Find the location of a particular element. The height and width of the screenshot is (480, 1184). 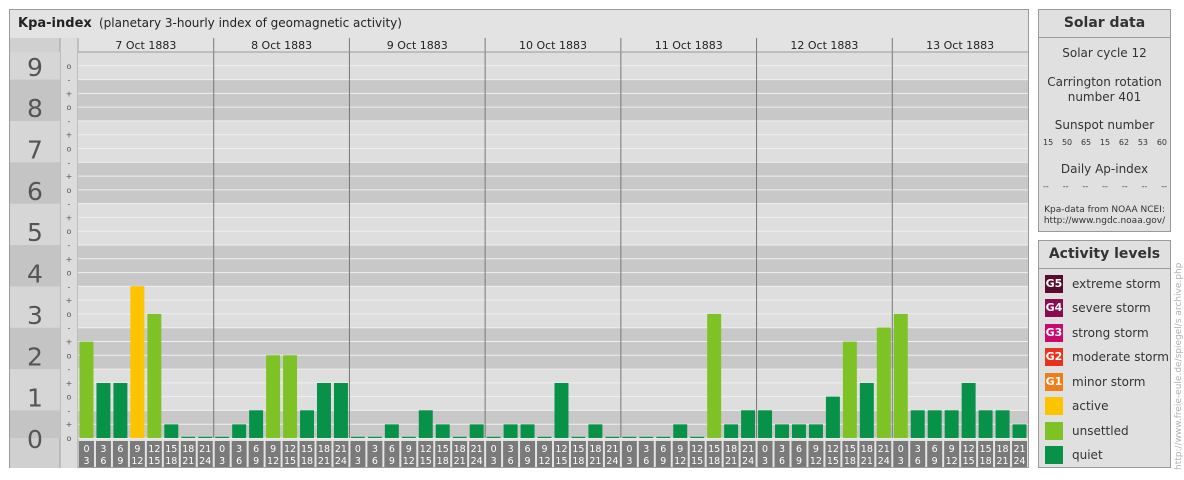

slot-label-end: 12 is located at coordinates (273, 461).